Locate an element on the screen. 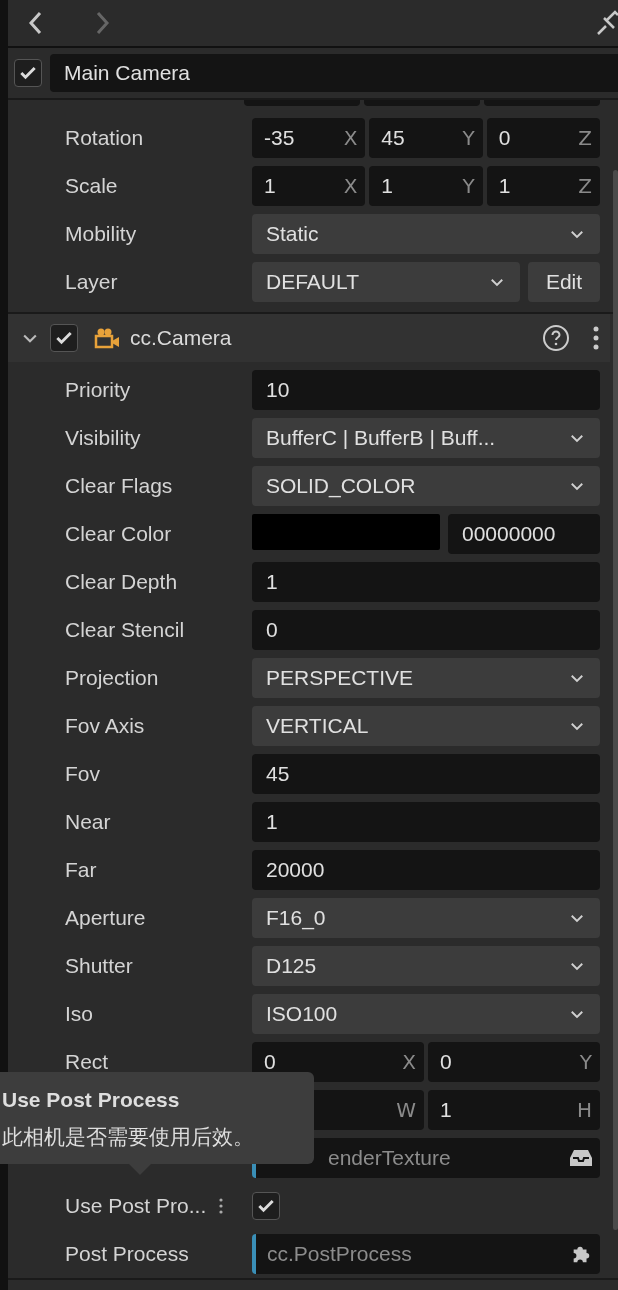 This screenshot has height=1290, width=618. property-label: Iso is located at coordinates (79, 1014).